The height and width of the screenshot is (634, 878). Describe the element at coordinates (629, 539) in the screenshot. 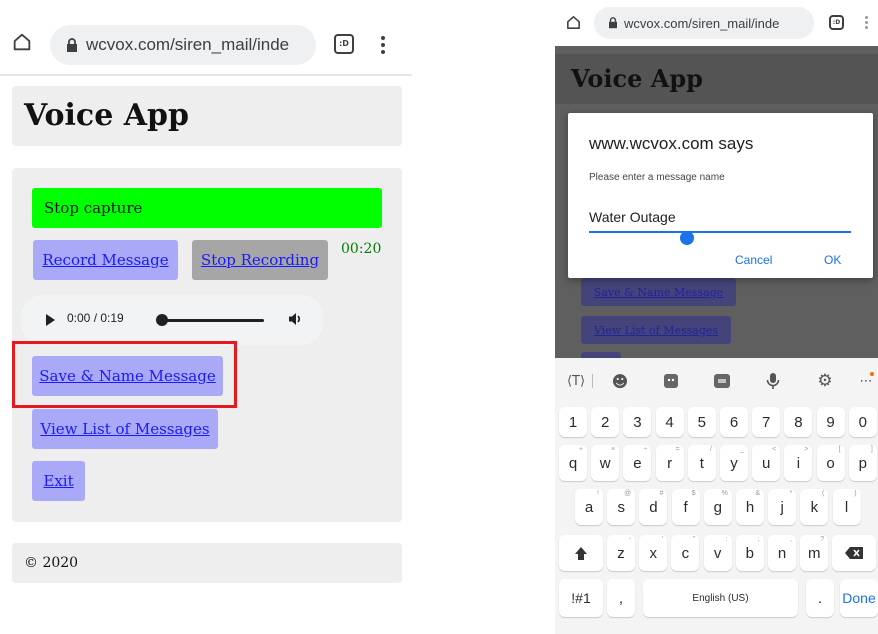

I see `key-alt-label: -` at that location.